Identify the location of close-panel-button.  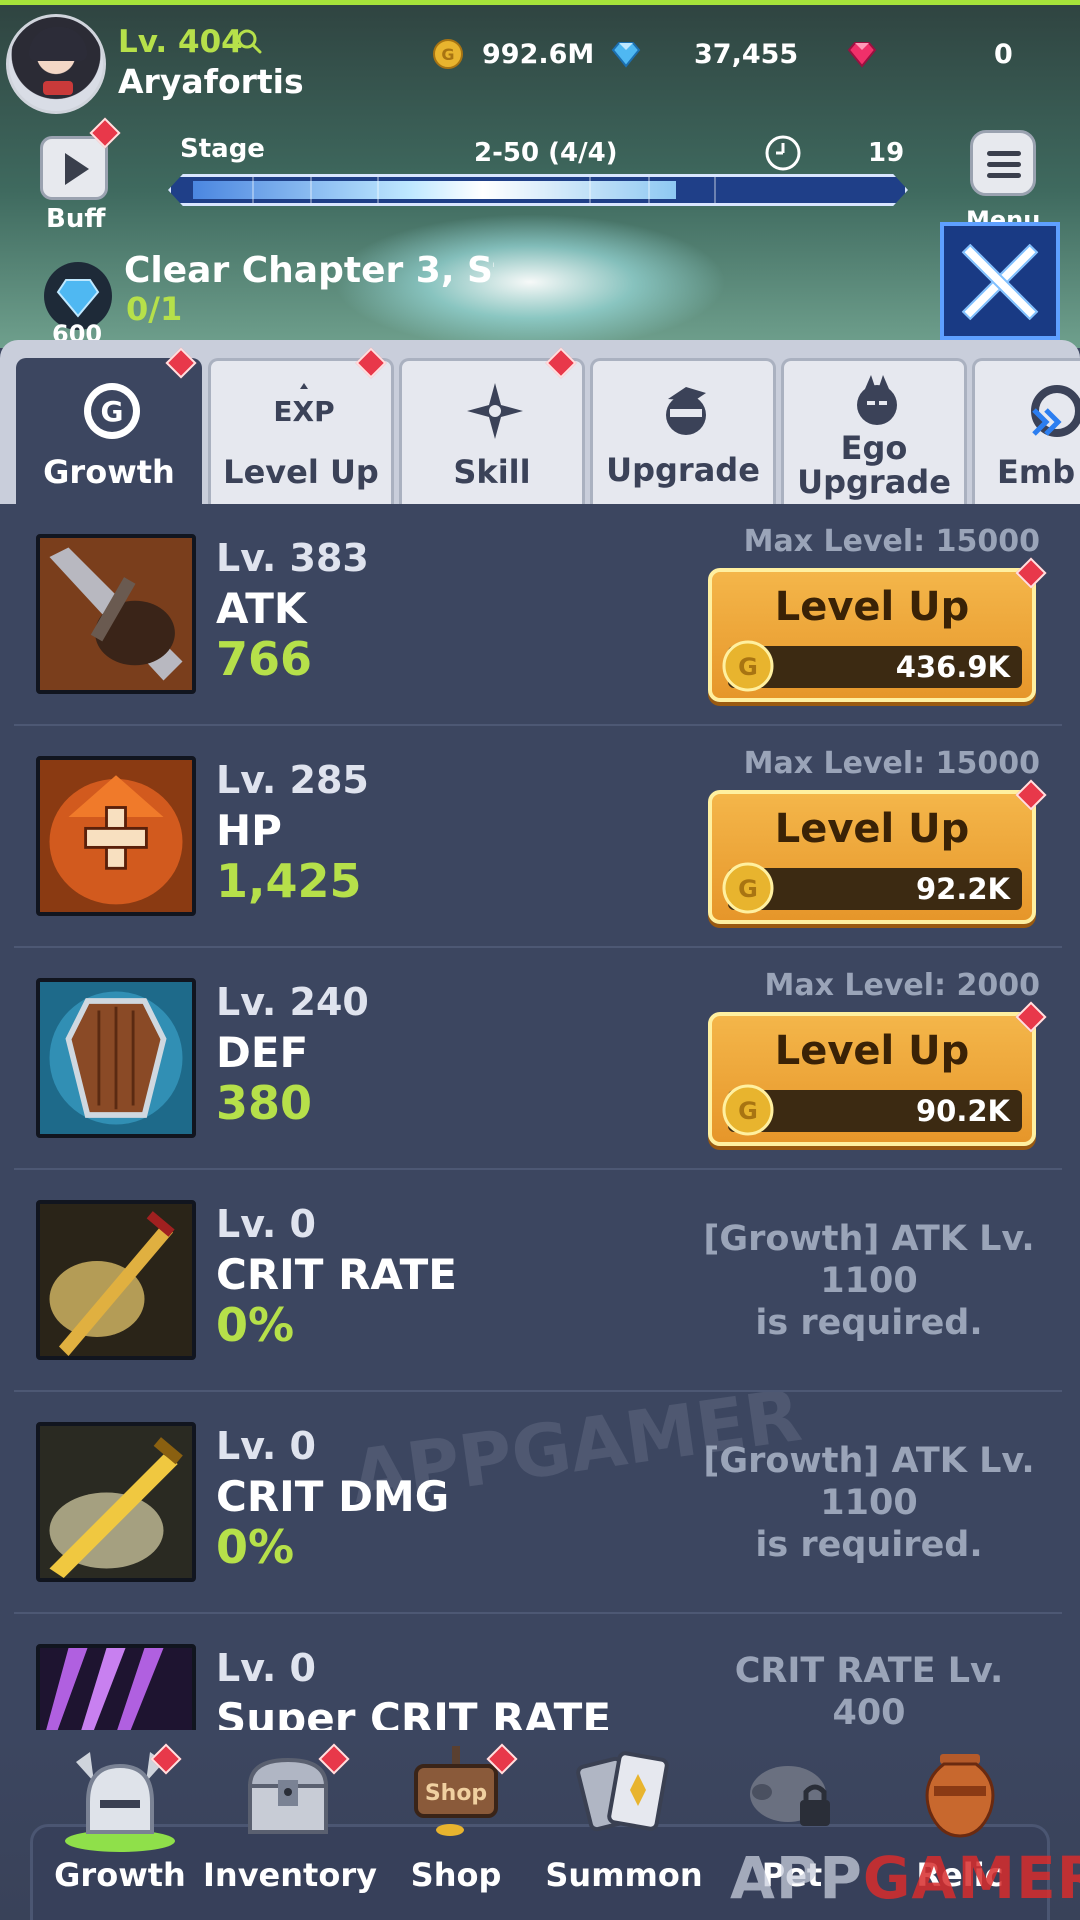
(1000, 281).